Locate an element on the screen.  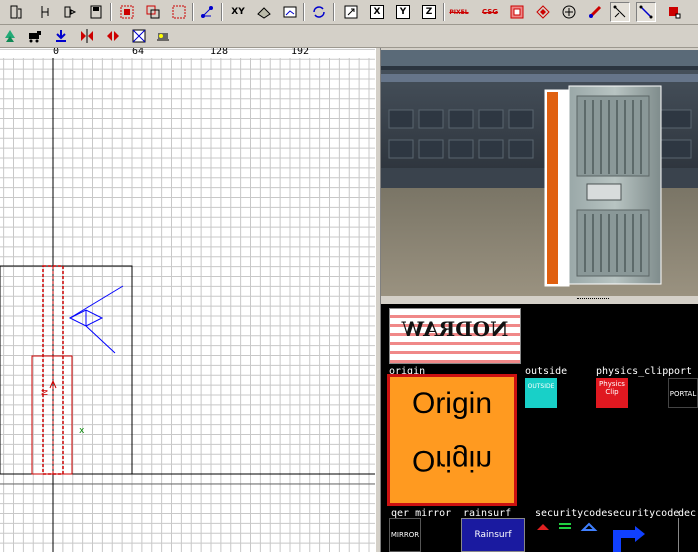
texture-lock-icon is located at coordinates (139, 36).